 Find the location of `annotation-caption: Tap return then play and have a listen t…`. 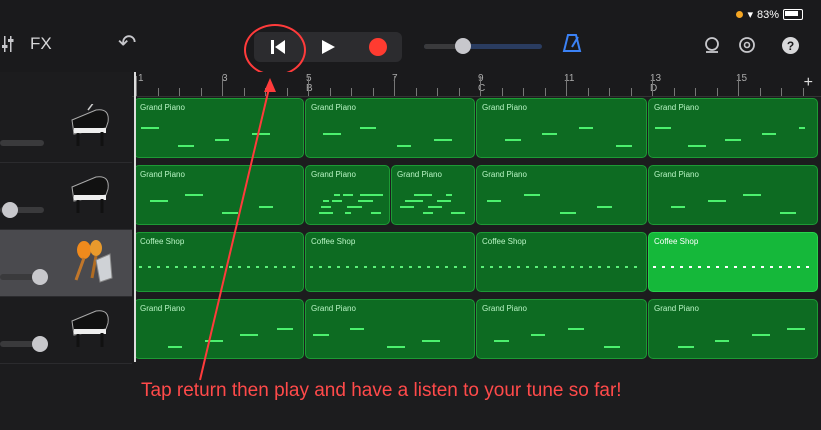

annotation-caption: Tap return then play and have a listen t… is located at coordinates (381, 390).